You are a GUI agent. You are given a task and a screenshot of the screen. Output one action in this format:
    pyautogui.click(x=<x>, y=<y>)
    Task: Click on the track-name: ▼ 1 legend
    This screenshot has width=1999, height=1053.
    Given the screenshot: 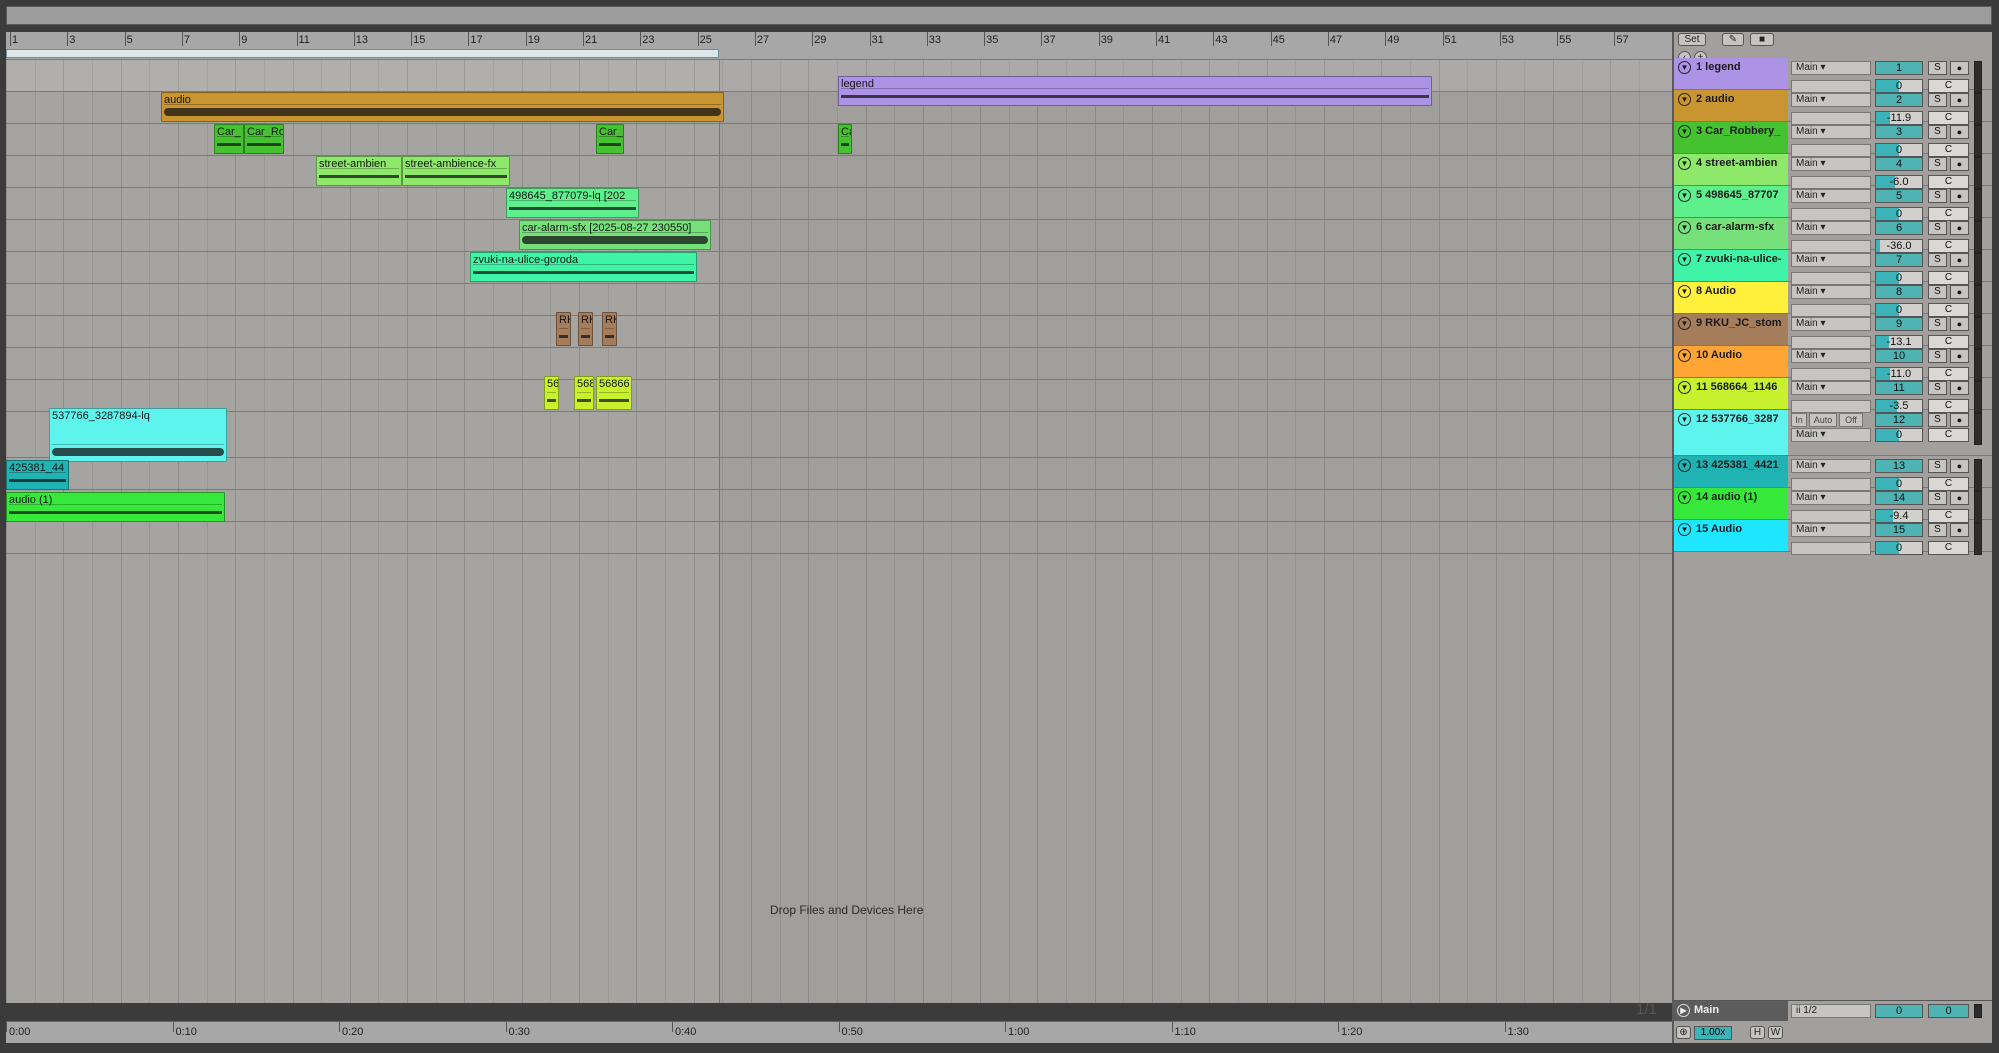 What is the action you would take?
    pyautogui.click(x=1731, y=73)
    